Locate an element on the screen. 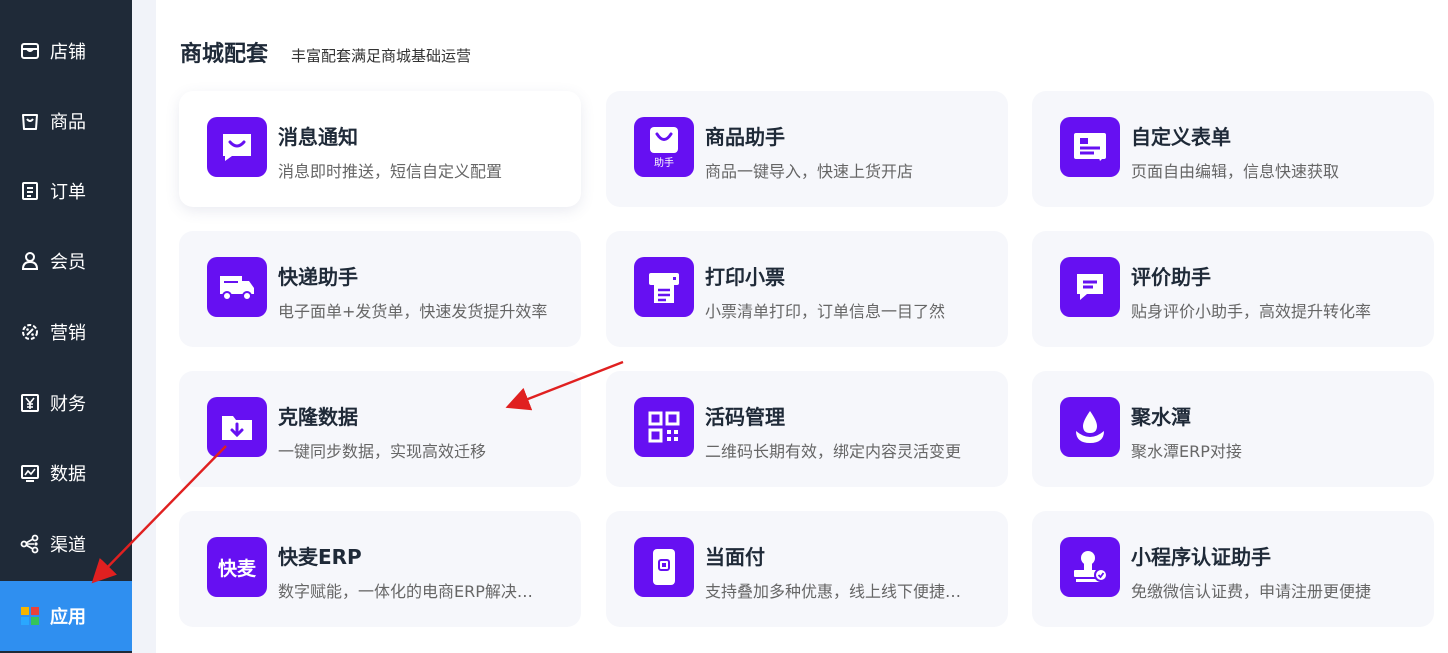 Image resolution: width=1448 pixels, height=653 pixels. card-title: 评价助手 is located at coordinates (1171, 277).